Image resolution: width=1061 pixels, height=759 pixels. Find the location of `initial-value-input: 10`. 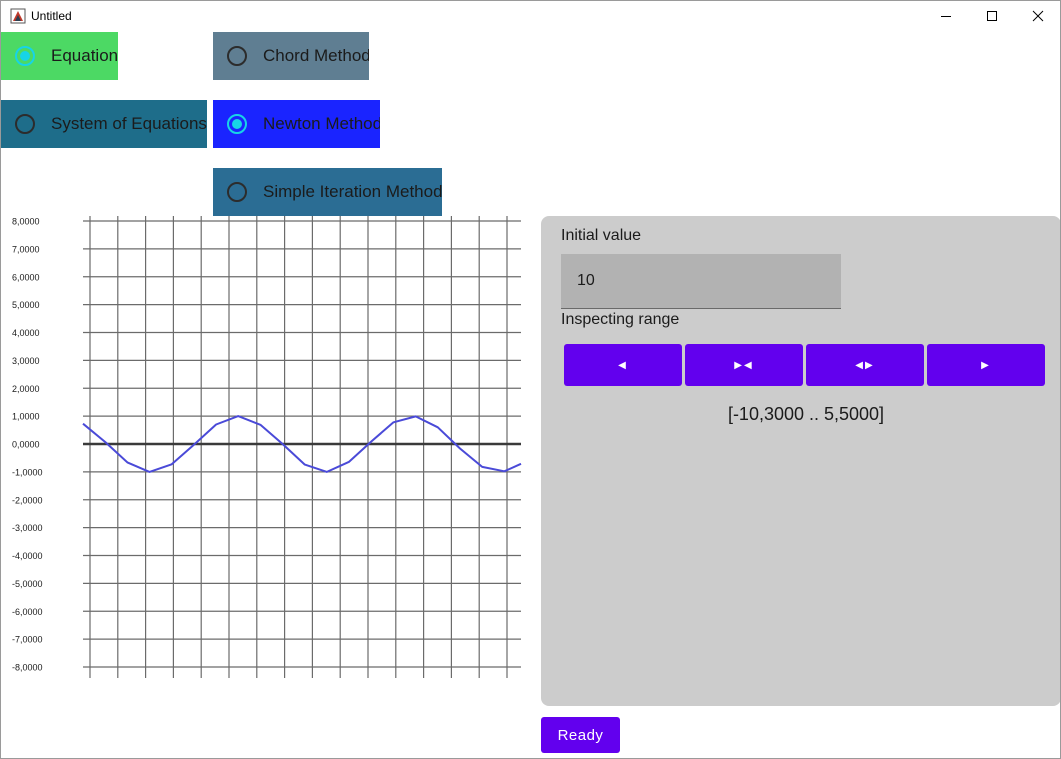

initial-value-input: 10 is located at coordinates (701, 281).